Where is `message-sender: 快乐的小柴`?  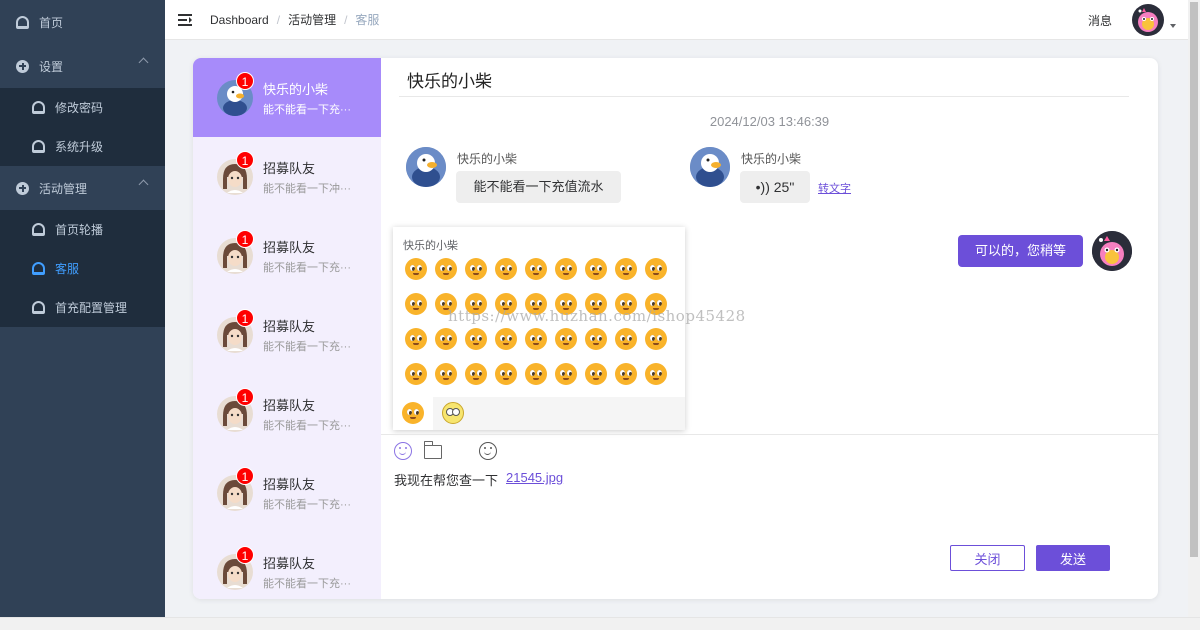
message-sender: 快乐的小柴 is located at coordinates (487, 159).